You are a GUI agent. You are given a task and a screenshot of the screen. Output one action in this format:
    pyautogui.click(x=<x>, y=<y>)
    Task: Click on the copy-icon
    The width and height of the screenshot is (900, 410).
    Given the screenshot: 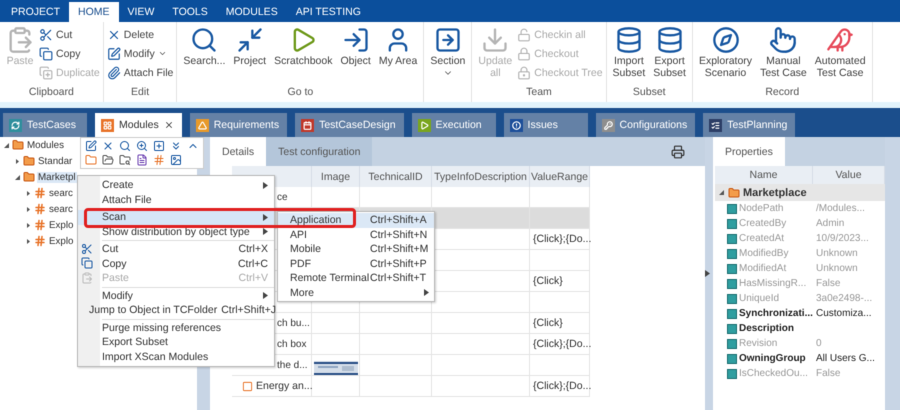 What is the action you would take?
    pyautogui.click(x=46, y=73)
    